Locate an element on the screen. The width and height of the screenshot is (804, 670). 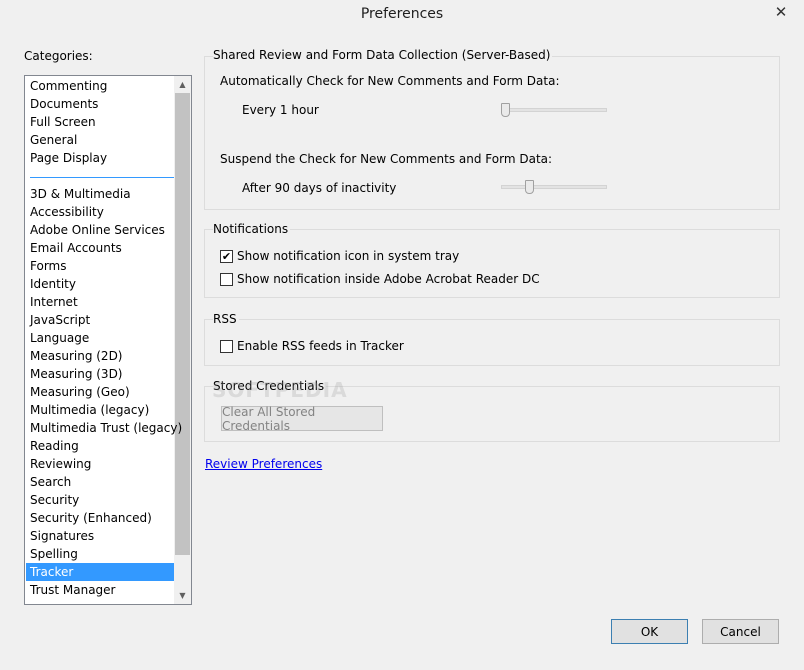
watermark: SOFTPEDIA is located at coordinates (280, 390).